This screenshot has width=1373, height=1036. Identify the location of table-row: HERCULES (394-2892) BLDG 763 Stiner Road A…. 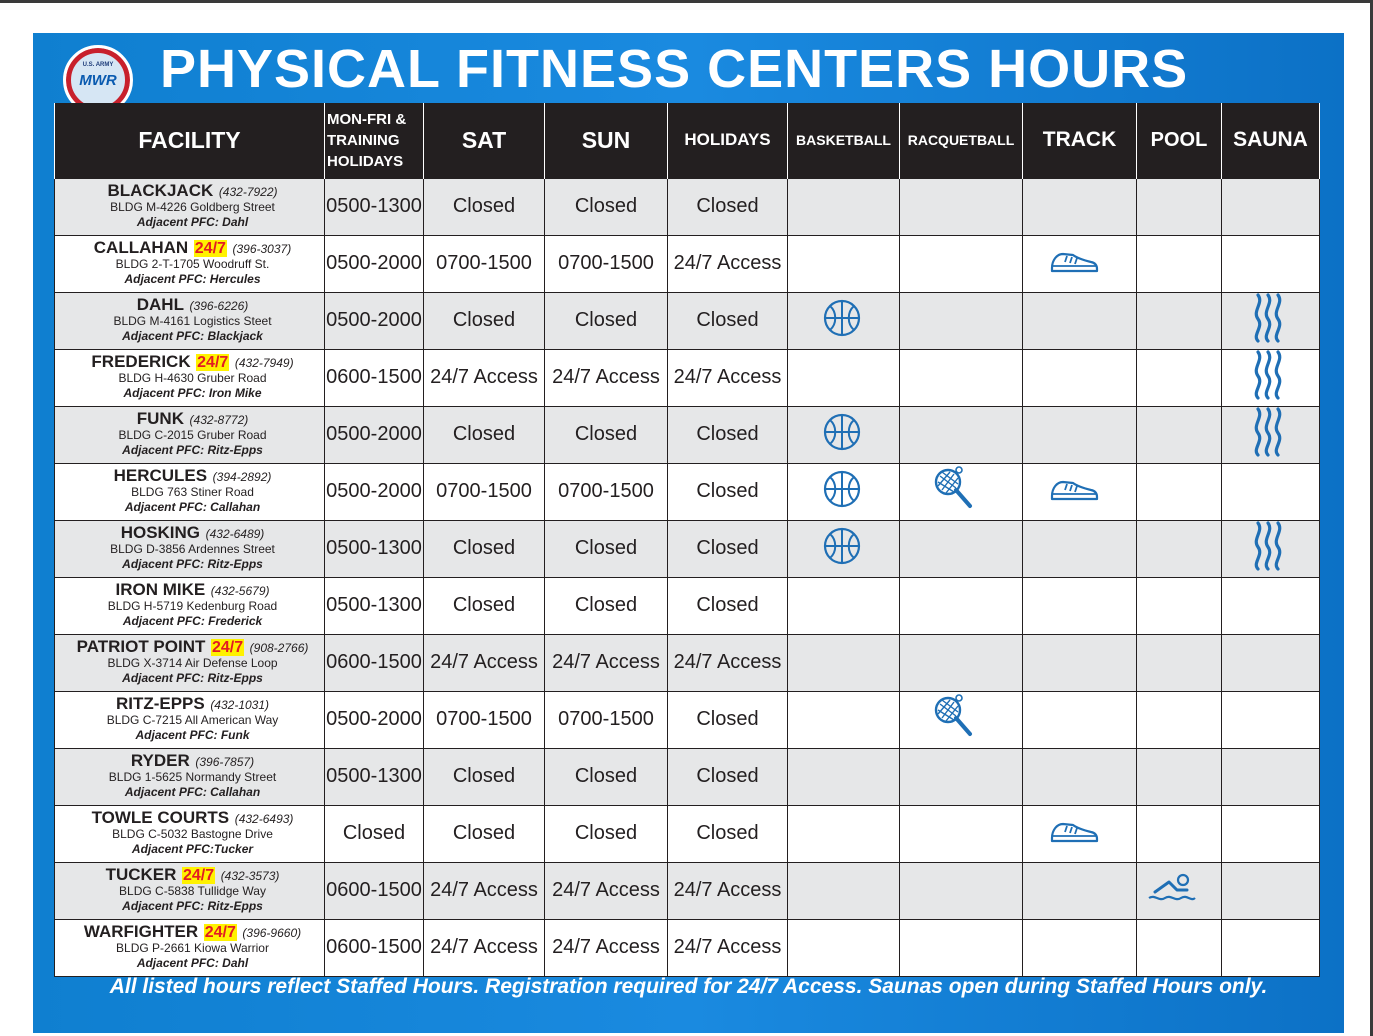
(687, 491).